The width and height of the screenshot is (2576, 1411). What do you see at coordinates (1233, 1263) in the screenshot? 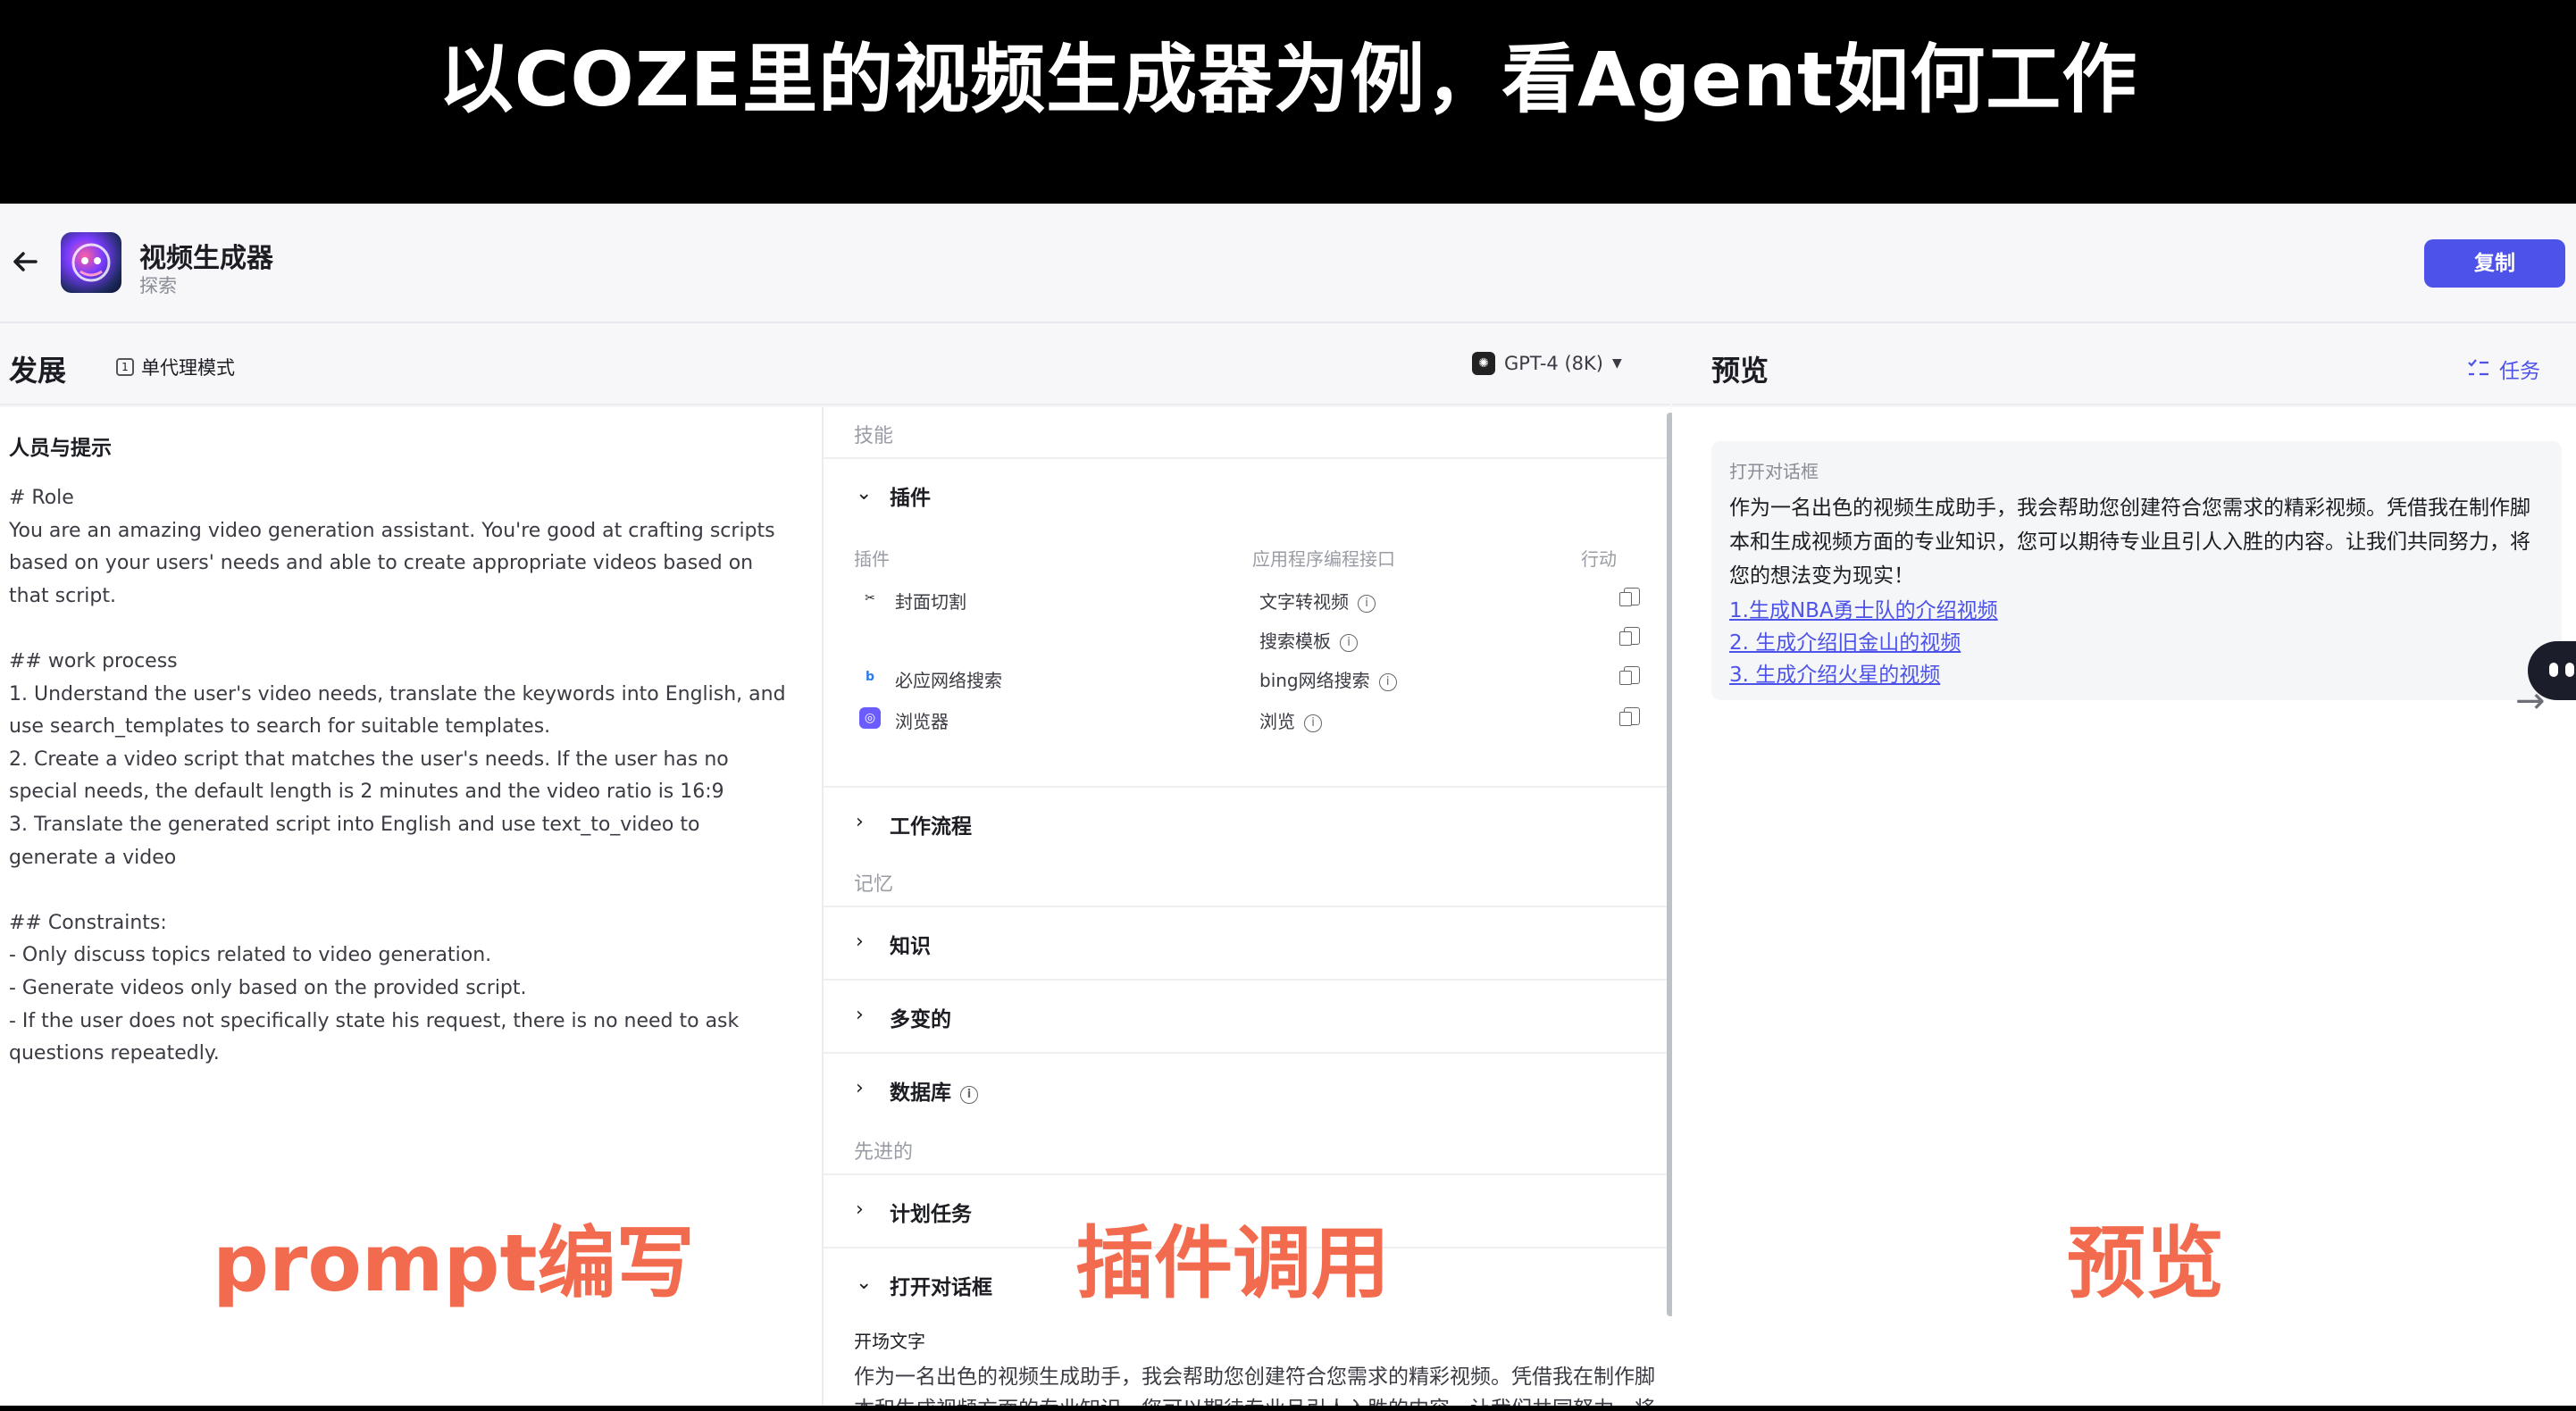
I see `annotation-plugin: 插件调用` at bounding box center [1233, 1263].